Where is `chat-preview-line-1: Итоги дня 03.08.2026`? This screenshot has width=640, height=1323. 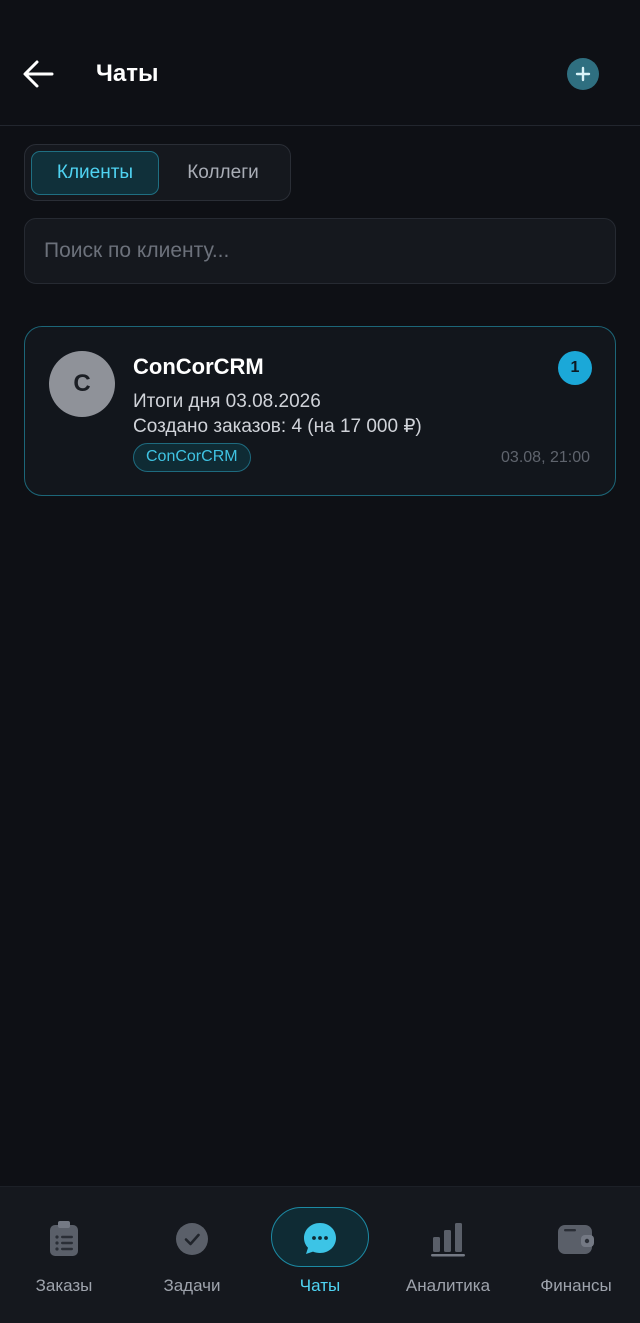 chat-preview-line-1: Итоги дня 03.08.2026 is located at coordinates (227, 401).